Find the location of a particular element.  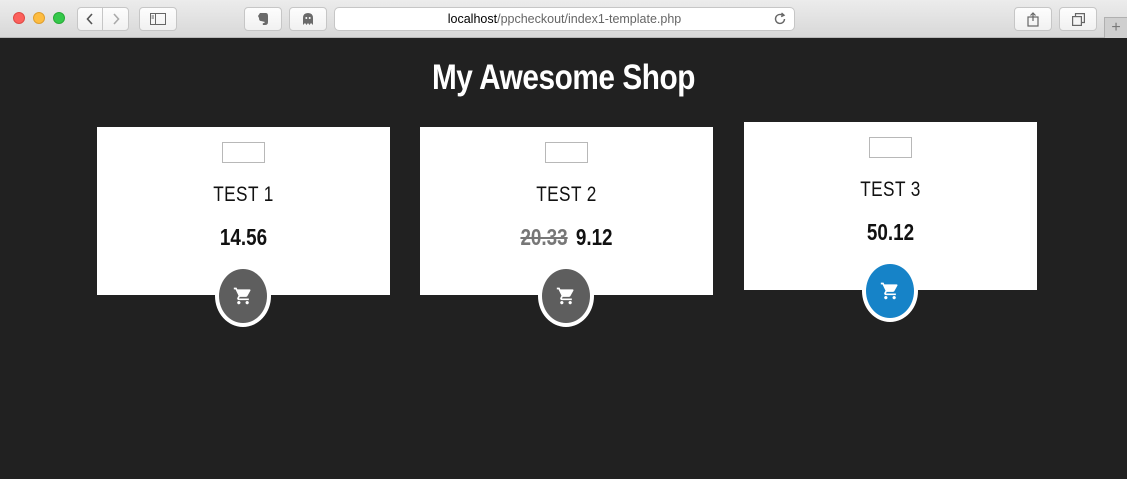

show-tabs-button is located at coordinates (1078, 19).